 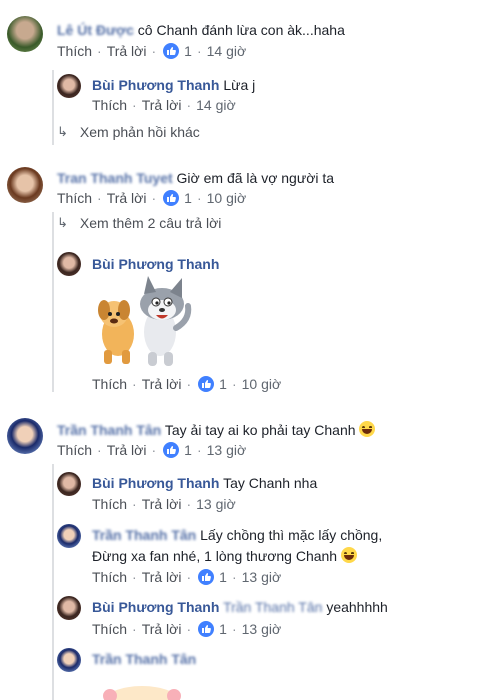 What do you see at coordinates (109, 430) in the screenshot?
I see `comment-author: Trần Thanh Tân` at bounding box center [109, 430].